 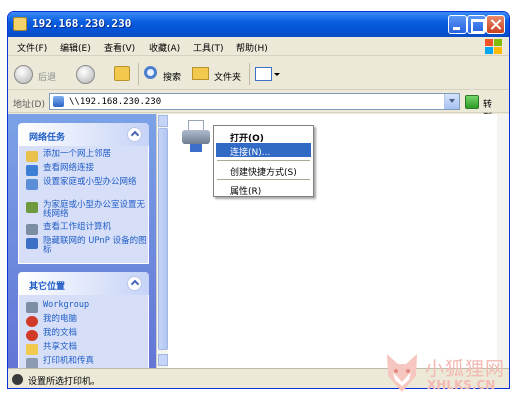 I want to click on title-bar: 192.168.230.230, so click(x=258, y=24).